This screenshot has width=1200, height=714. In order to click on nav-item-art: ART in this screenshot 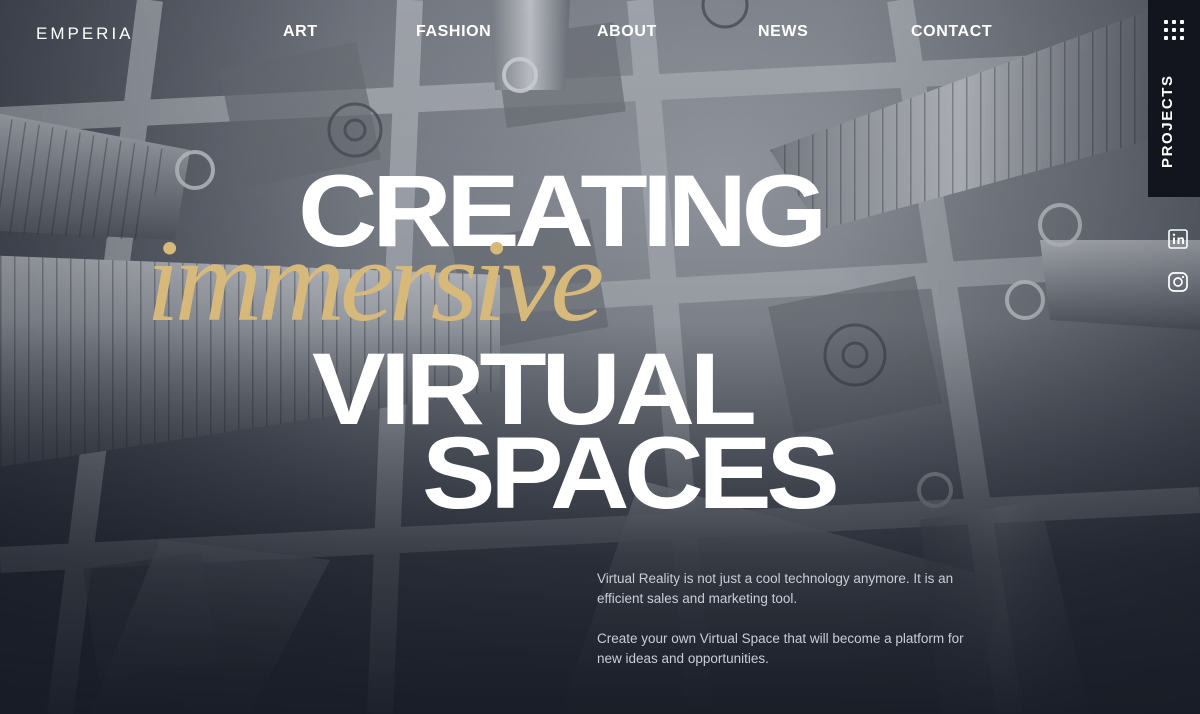, I will do `click(300, 32)`.